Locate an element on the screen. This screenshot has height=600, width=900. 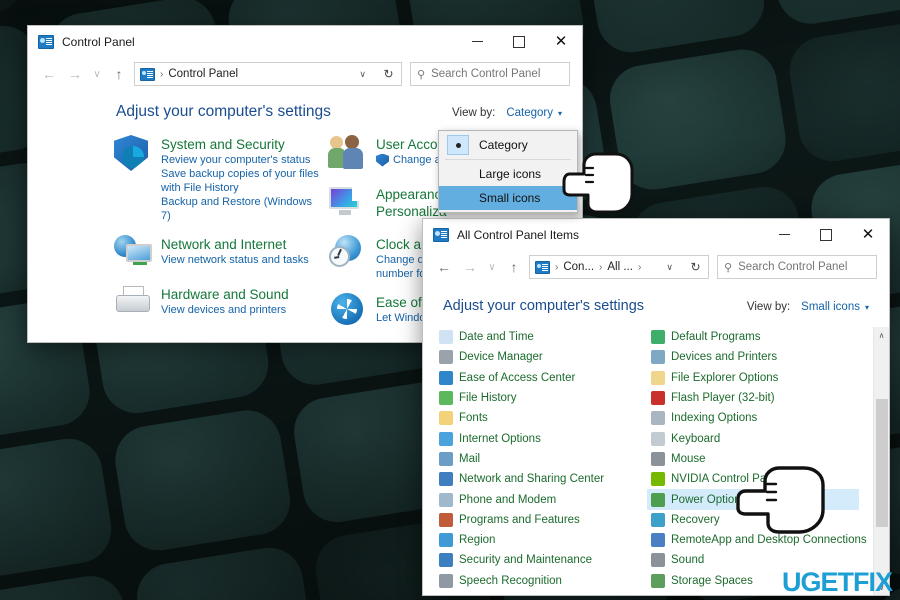
control-panel-item: Device Manager is located at coordinates (541, 357).